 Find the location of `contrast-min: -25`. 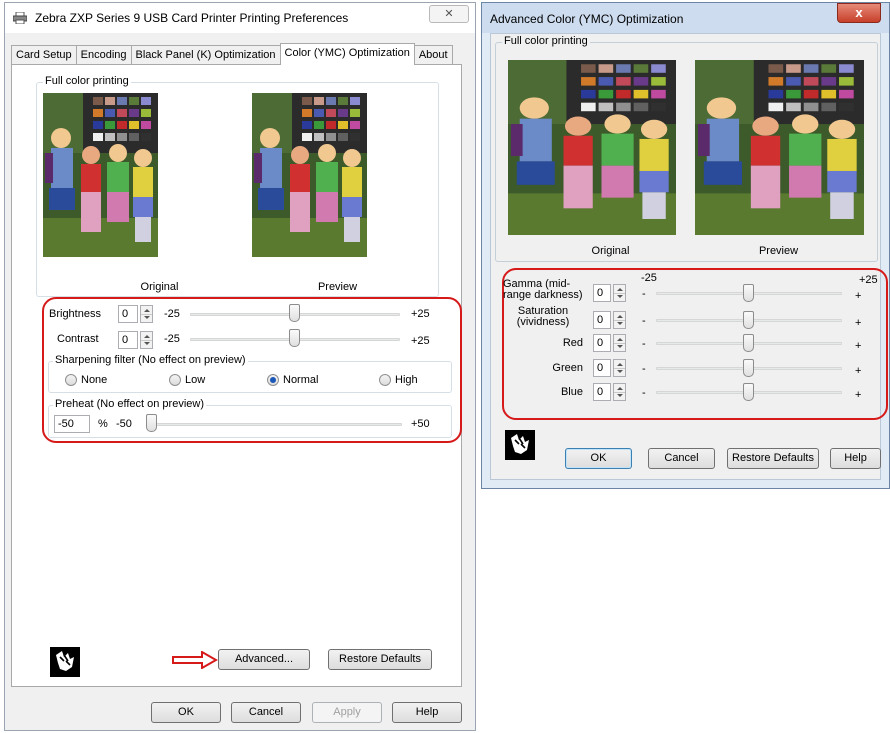

contrast-min: -25 is located at coordinates (172, 339).